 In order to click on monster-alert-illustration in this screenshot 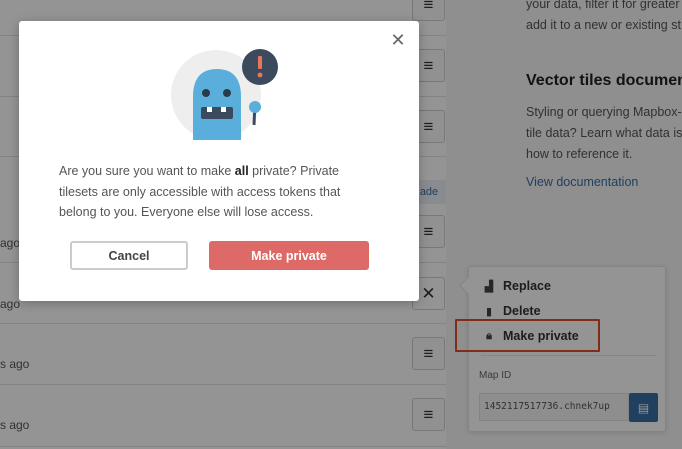, I will do `click(224, 94)`.